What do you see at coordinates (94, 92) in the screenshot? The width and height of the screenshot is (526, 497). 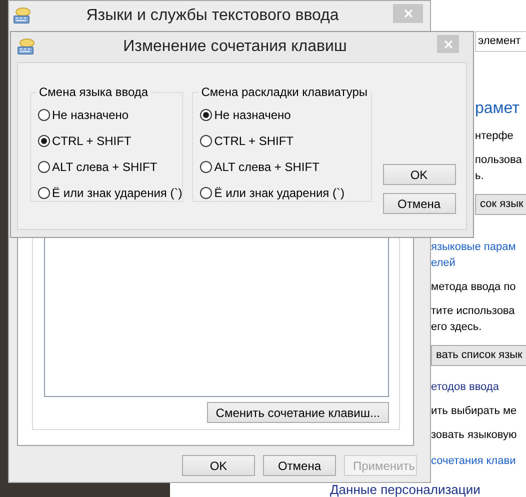 I see `group-title: Смена языка ввода` at bounding box center [94, 92].